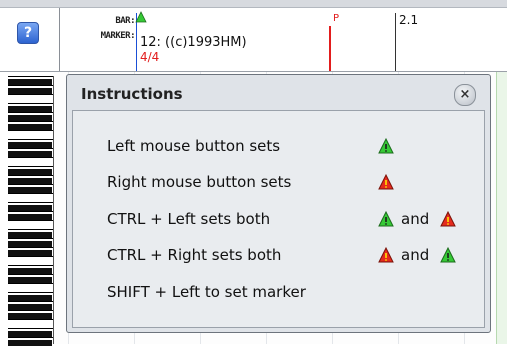  I want to click on bar-number: 2.1, so click(409, 20).